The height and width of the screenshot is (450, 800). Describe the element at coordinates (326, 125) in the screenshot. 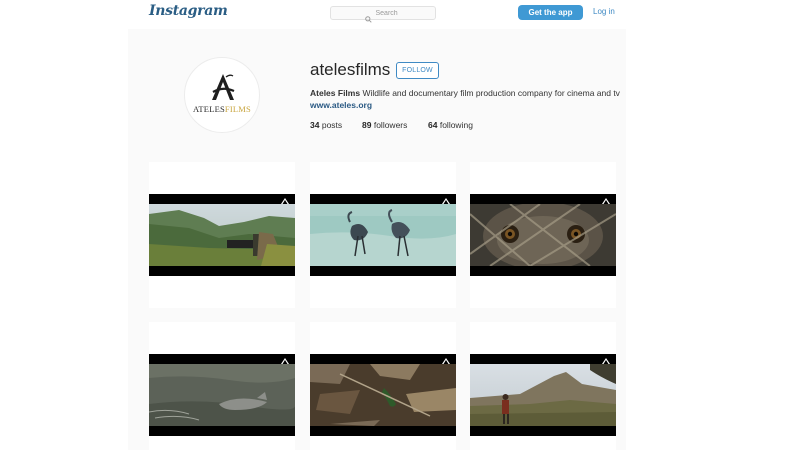

I see `stat-posts: 34 posts` at that location.